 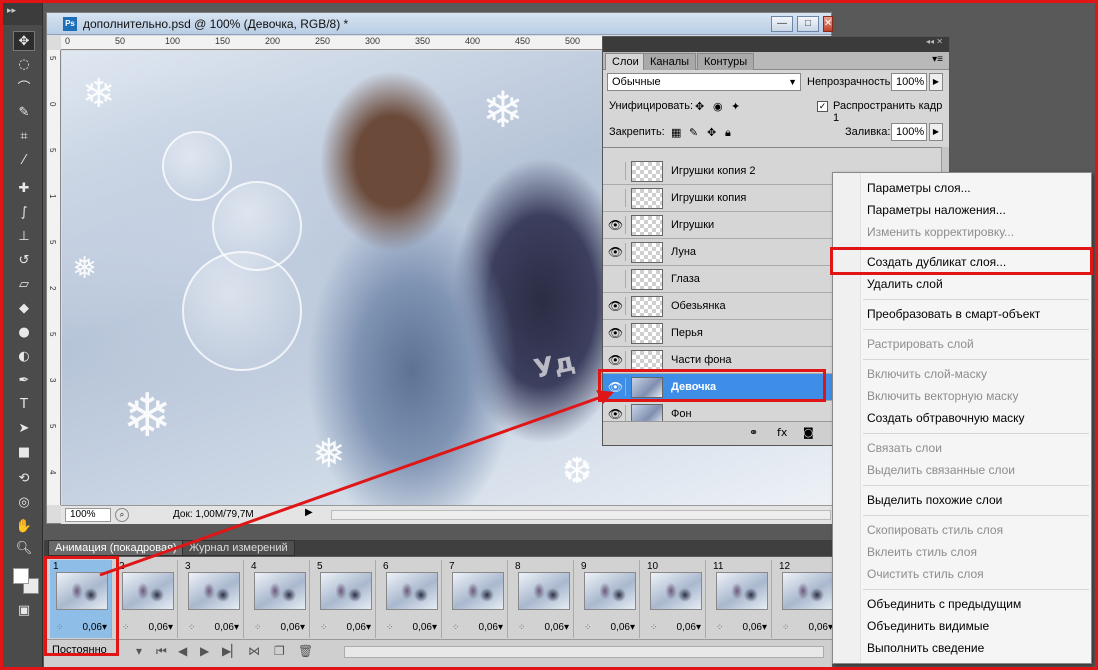 What do you see at coordinates (928, 626) in the screenshot?
I see `menu-item-merge-visible: Объединить видимые` at bounding box center [928, 626].